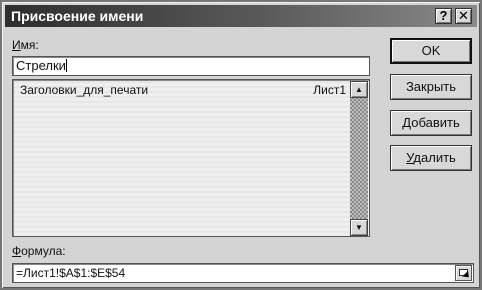  I want to click on formula-label: Формула:, so click(39, 251).